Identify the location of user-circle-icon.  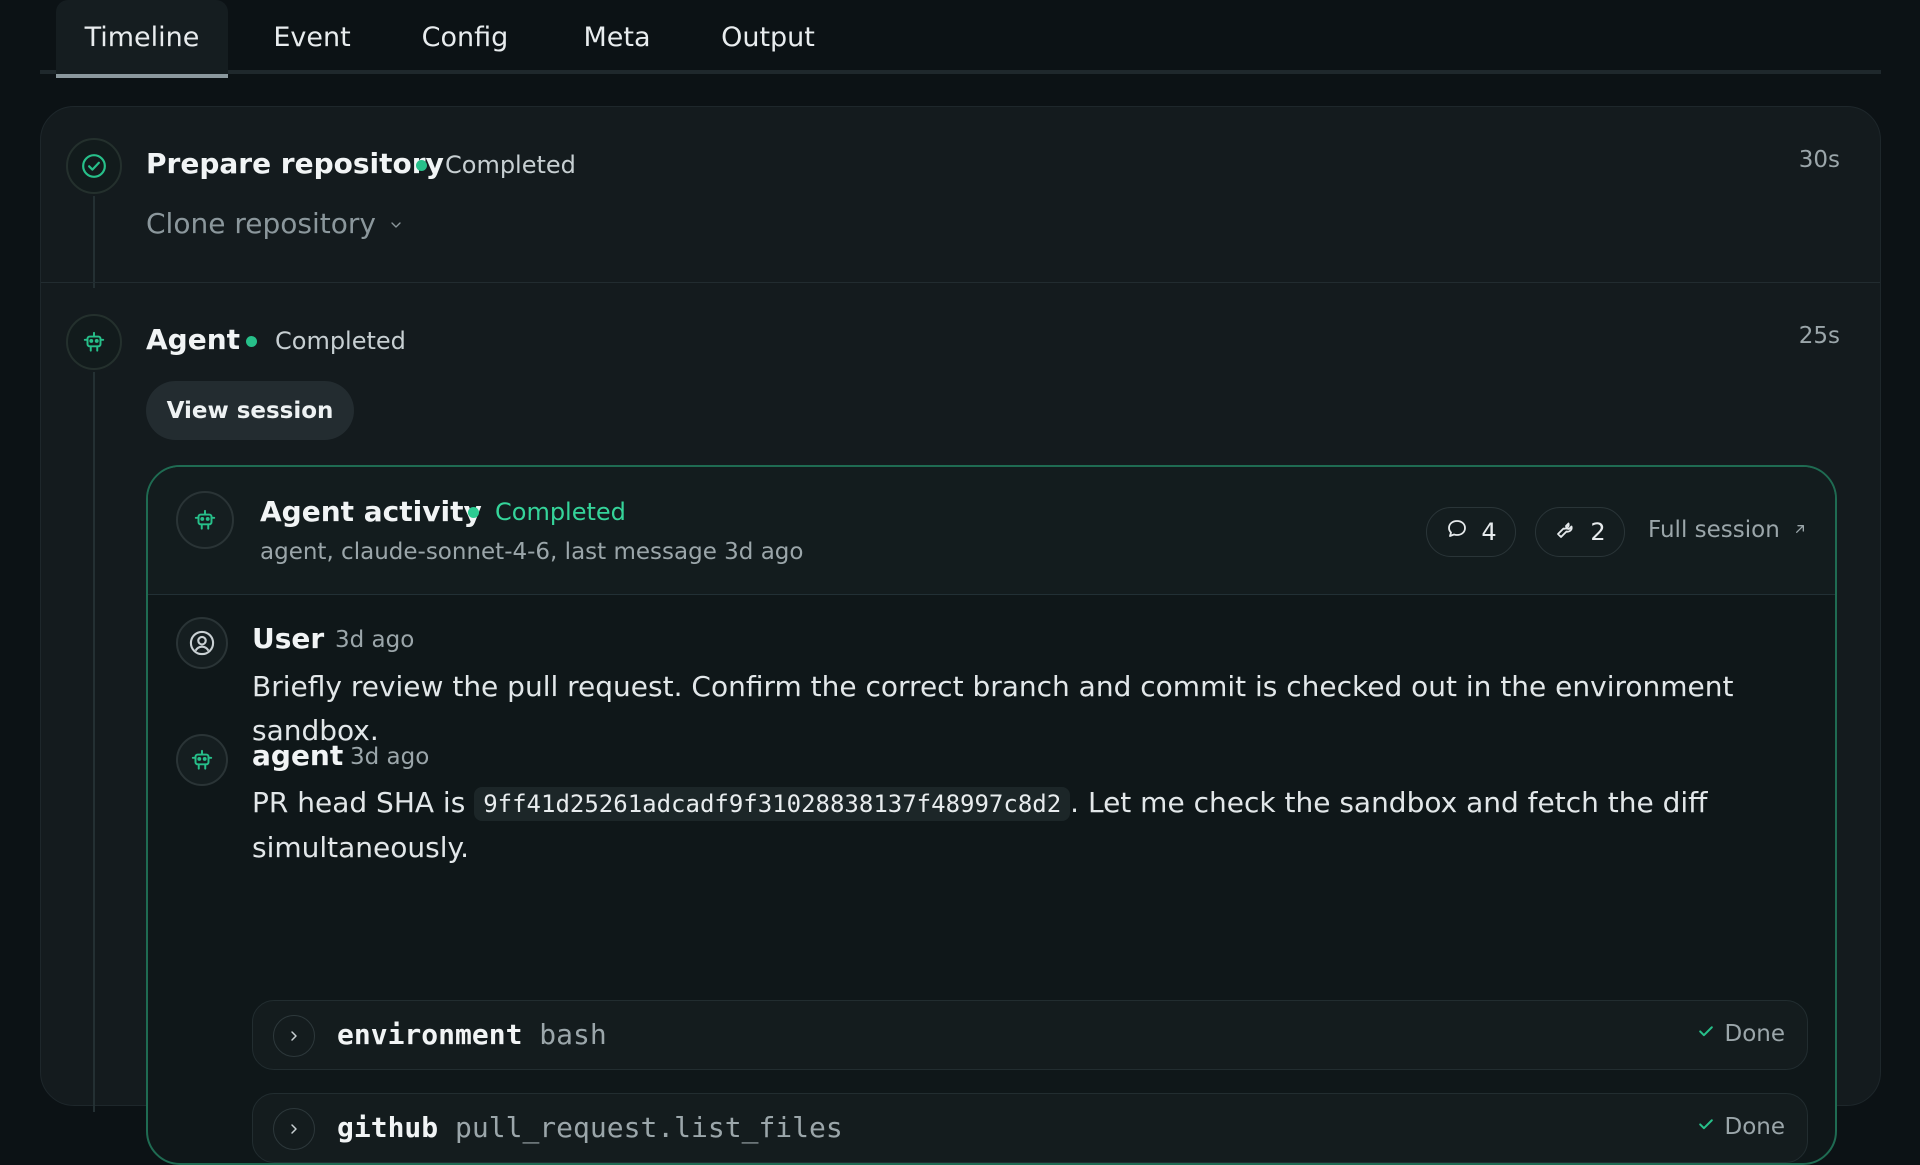
(202, 643).